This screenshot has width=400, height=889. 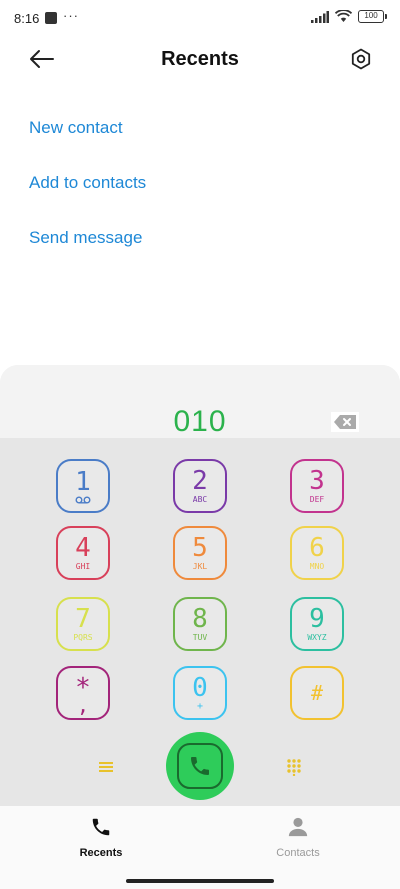 What do you see at coordinates (200, 480) in the screenshot?
I see `key-digit: 2` at bounding box center [200, 480].